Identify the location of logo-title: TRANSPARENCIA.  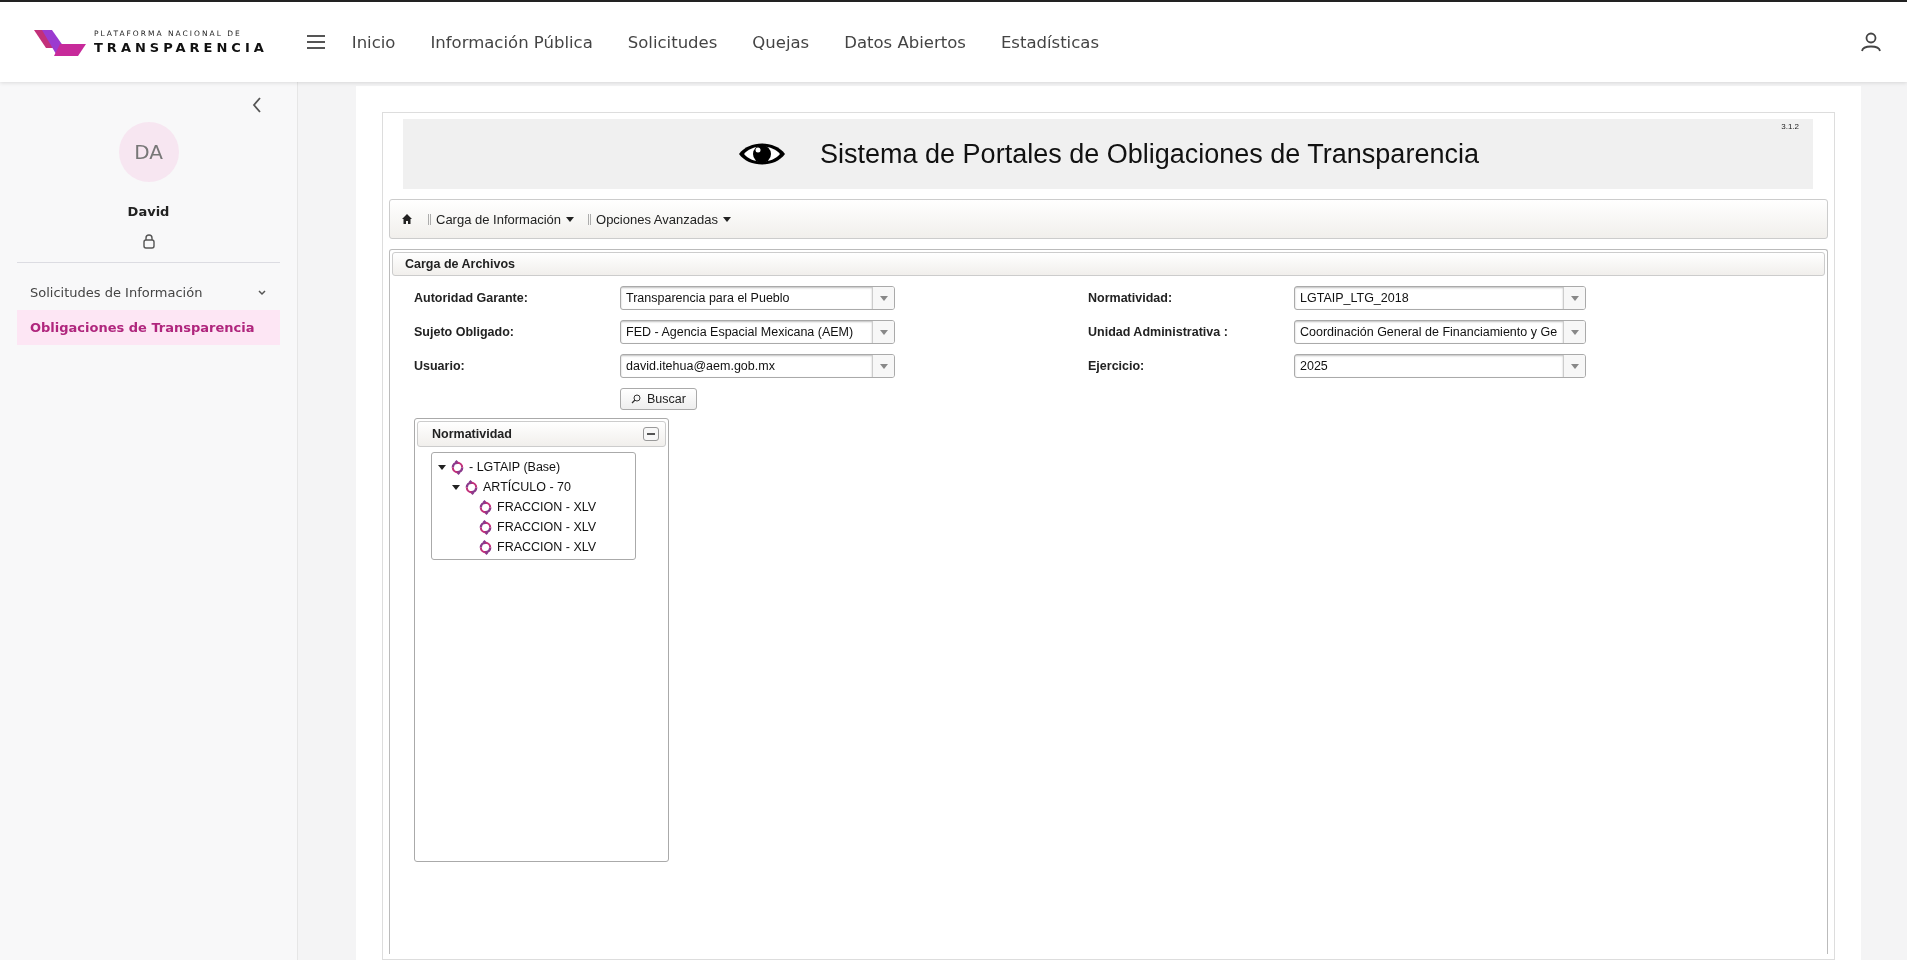
(181, 47).